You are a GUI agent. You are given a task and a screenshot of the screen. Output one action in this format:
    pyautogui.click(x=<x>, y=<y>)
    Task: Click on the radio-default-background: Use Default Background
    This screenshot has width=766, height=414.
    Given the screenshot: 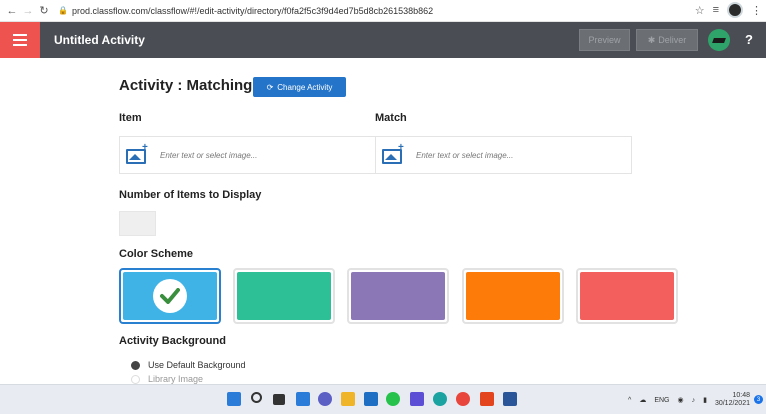 What is the action you would take?
    pyautogui.click(x=188, y=365)
    